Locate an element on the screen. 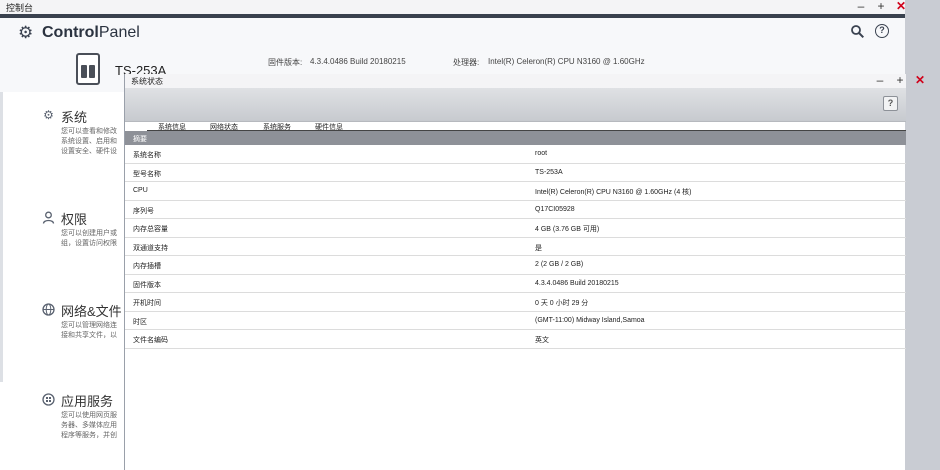 This screenshot has height=470, width=940. row-value: 2 (2 GB / 2 GB) is located at coordinates (559, 264).